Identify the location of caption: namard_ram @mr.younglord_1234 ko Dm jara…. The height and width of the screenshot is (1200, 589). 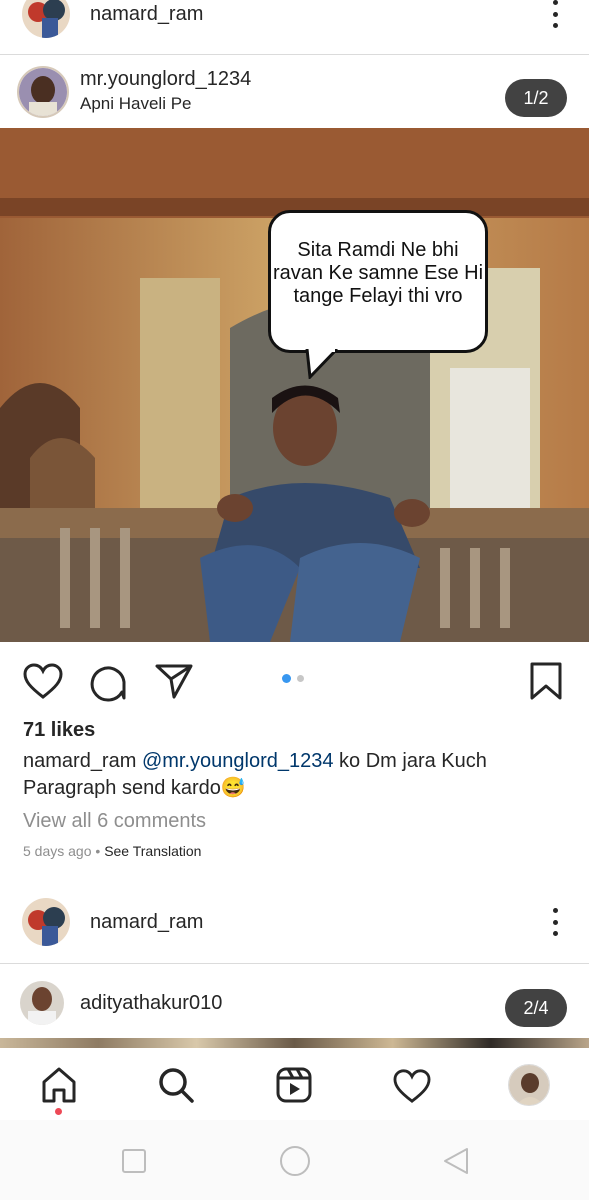
(293, 775).